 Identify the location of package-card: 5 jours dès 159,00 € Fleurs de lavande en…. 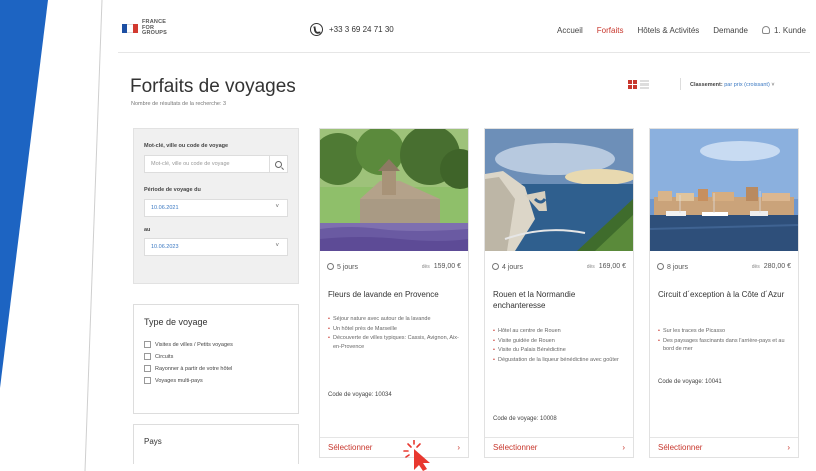
(394, 293).